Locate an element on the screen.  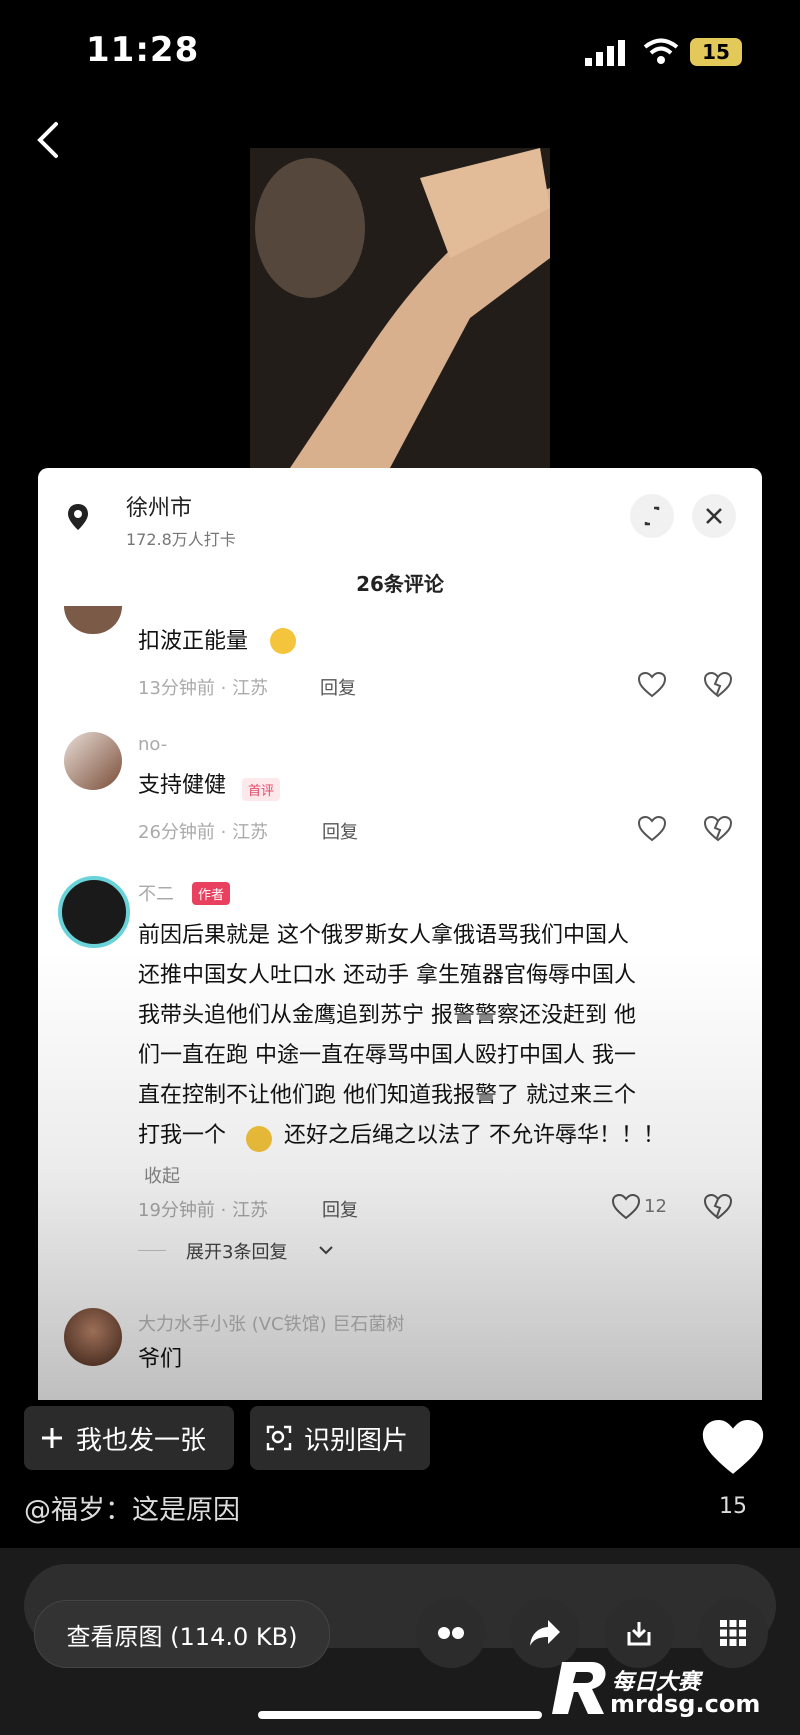
comment-author: 大力水手小张 (VC铁馆) 巨石菌树 is located at coordinates (271, 1323).